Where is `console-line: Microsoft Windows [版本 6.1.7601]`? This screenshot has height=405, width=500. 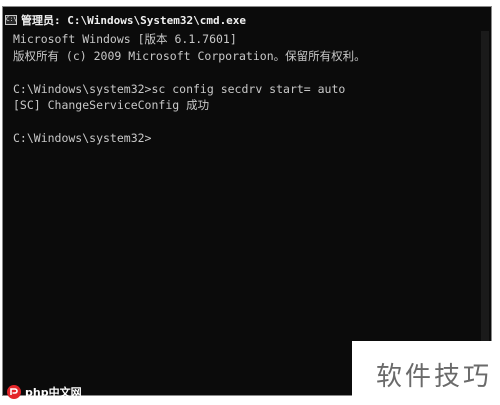 console-line: Microsoft Windows [版本 6.1.7601] is located at coordinates (125, 39).